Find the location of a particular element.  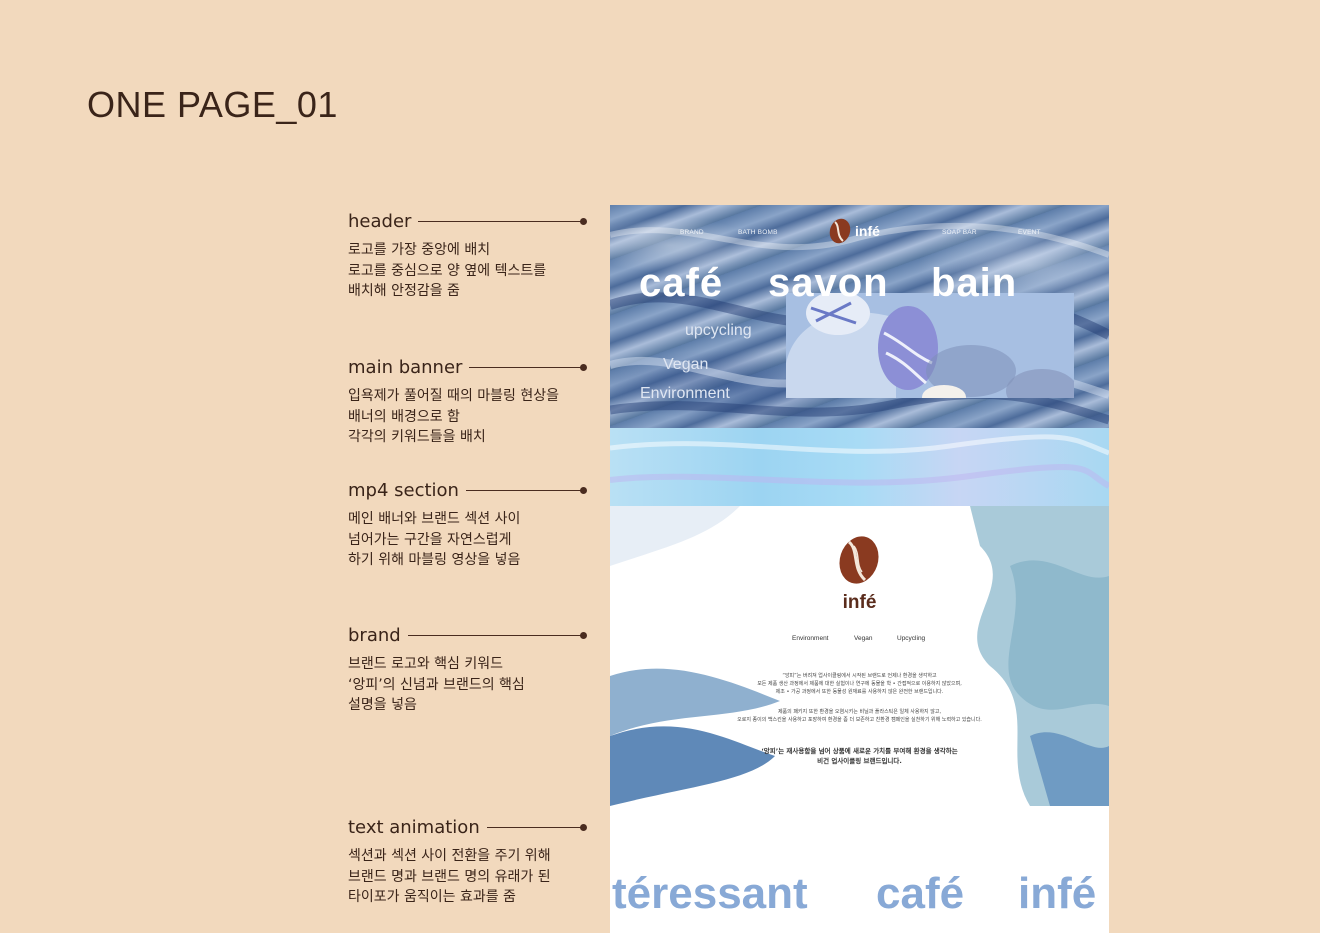

annotation-title: main banner is located at coordinates (405, 367).